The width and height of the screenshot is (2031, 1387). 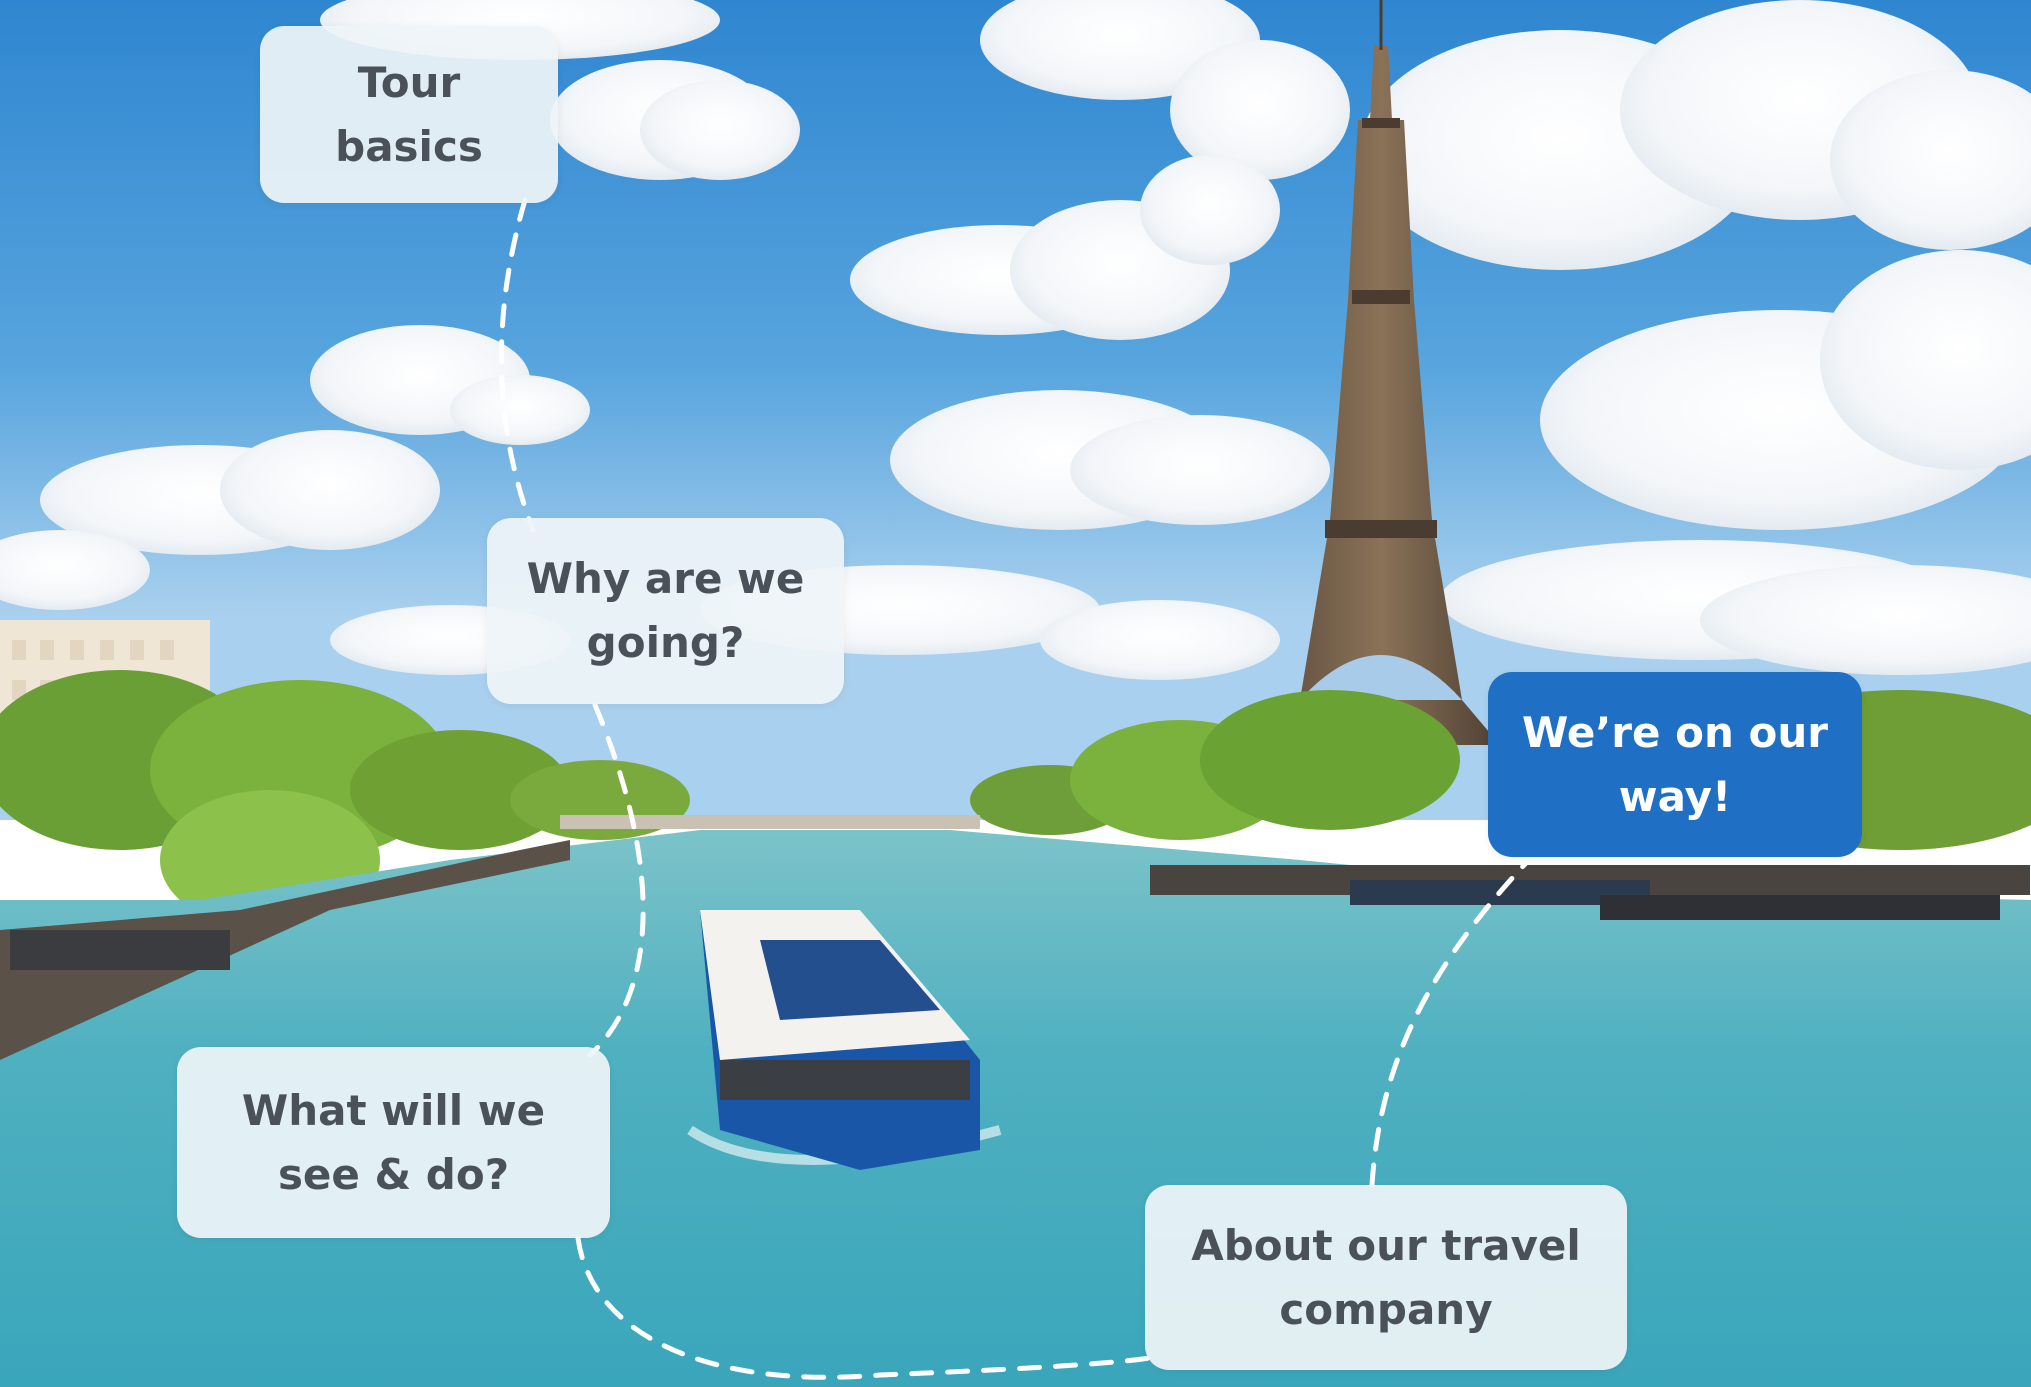 What do you see at coordinates (1386, 1309) in the screenshot?
I see `step-label-line: company` at bounding box center [1386, 1309].